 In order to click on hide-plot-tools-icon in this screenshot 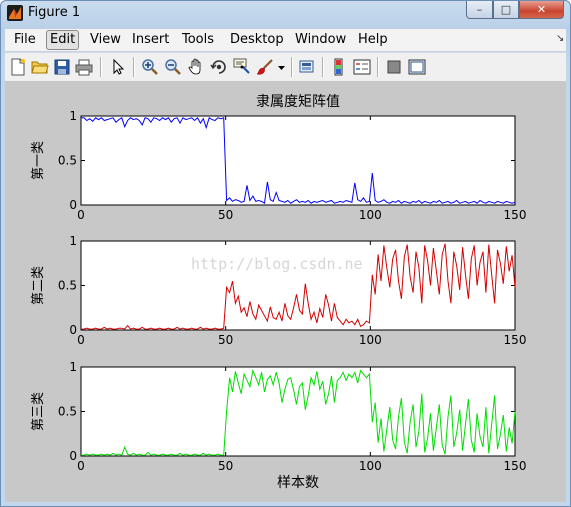, I will do `click(394, 67)`.